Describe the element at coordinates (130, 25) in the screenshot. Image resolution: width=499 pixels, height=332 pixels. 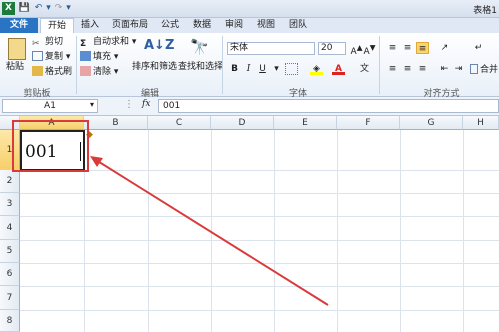
I see `tab-page-layout: 页面布局` at that location.